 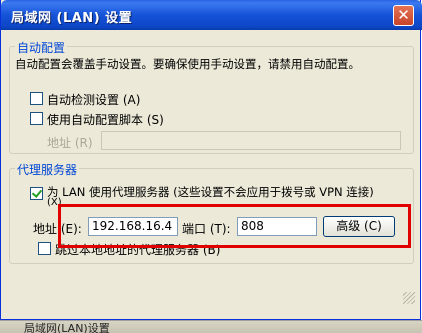 What do you see at coordinates (36, 98) in the screenshot?
I see `auto-detect-checkbox` at bounding box center [36, 98].